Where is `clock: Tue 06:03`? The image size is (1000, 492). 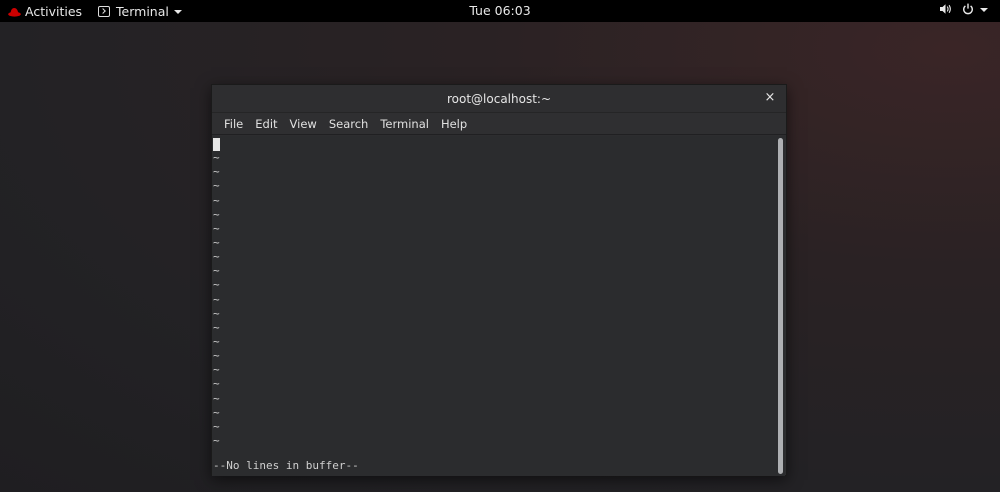
clock: Tue 06:03 is located at coordinates (499, 10).